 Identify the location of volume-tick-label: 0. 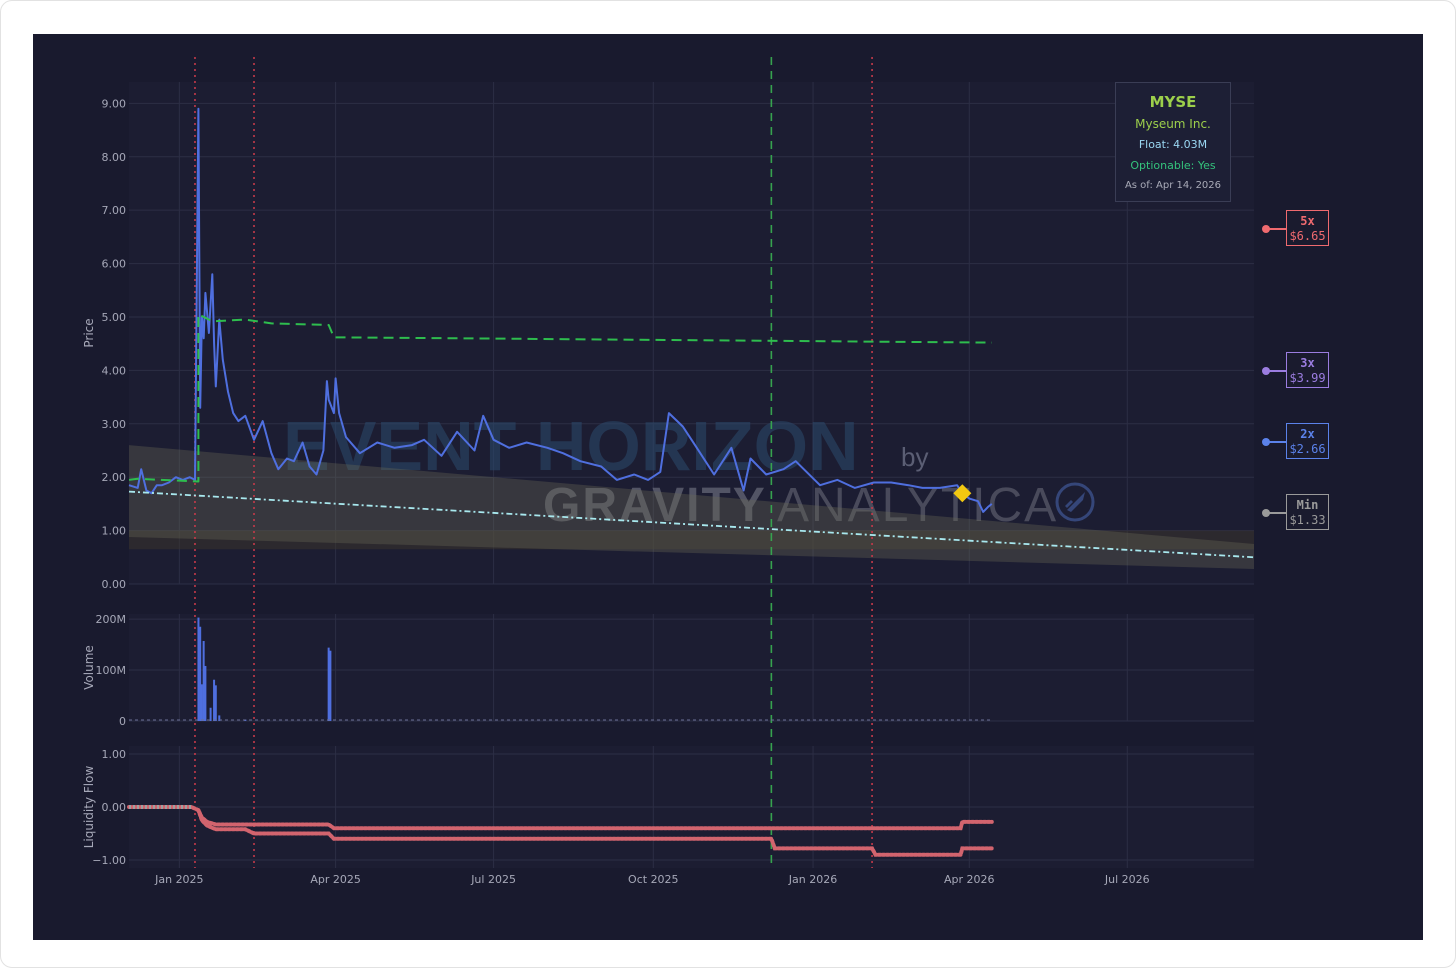
(122, 721).